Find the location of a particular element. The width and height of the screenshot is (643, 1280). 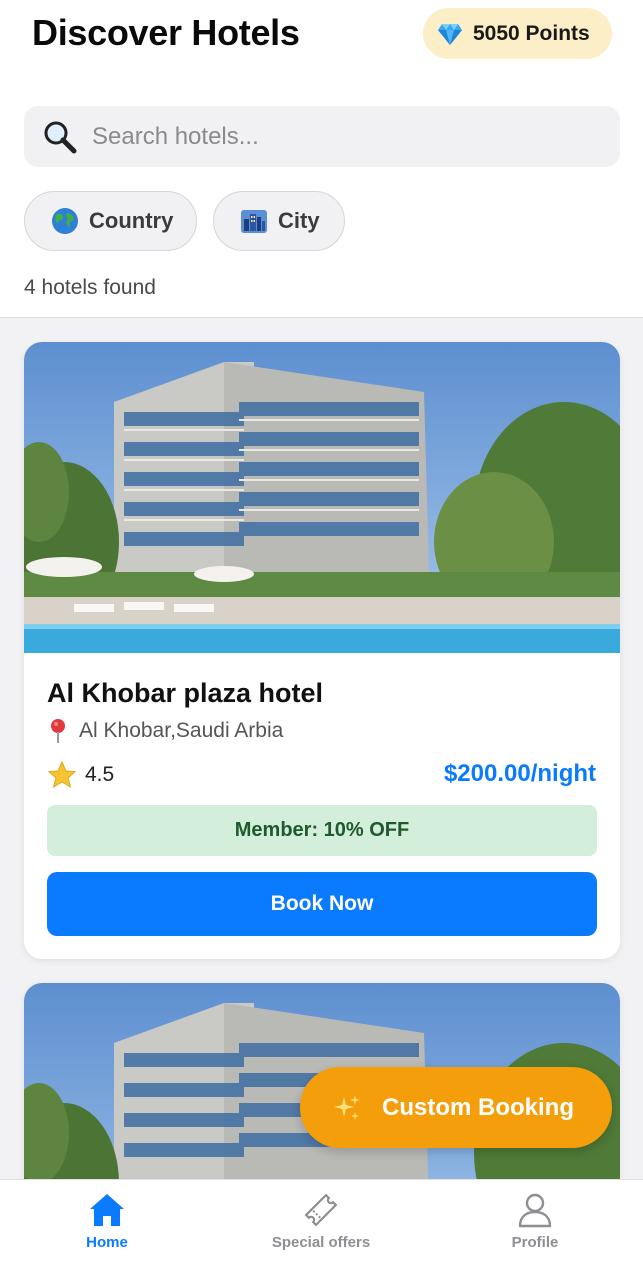

filter-city-label: City is located at coordinates (299, 220).